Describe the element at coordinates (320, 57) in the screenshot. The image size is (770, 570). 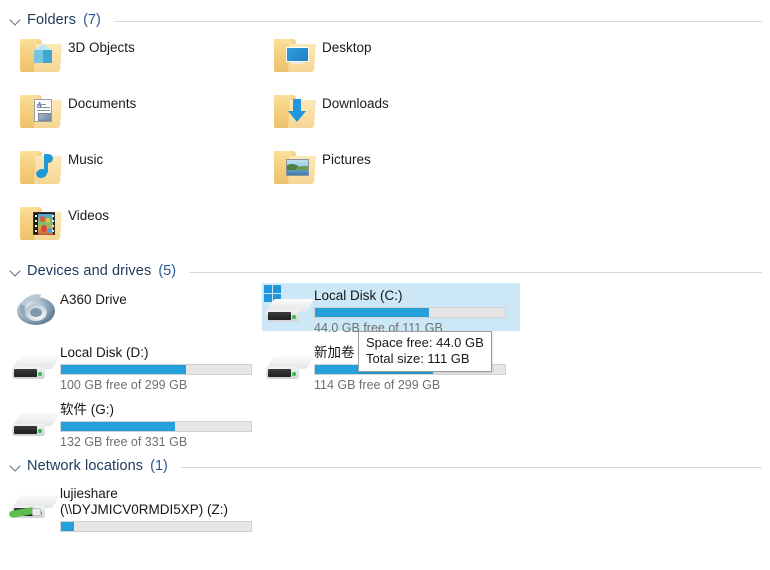
I see `folder-item-desktop: Desktop` at that location.